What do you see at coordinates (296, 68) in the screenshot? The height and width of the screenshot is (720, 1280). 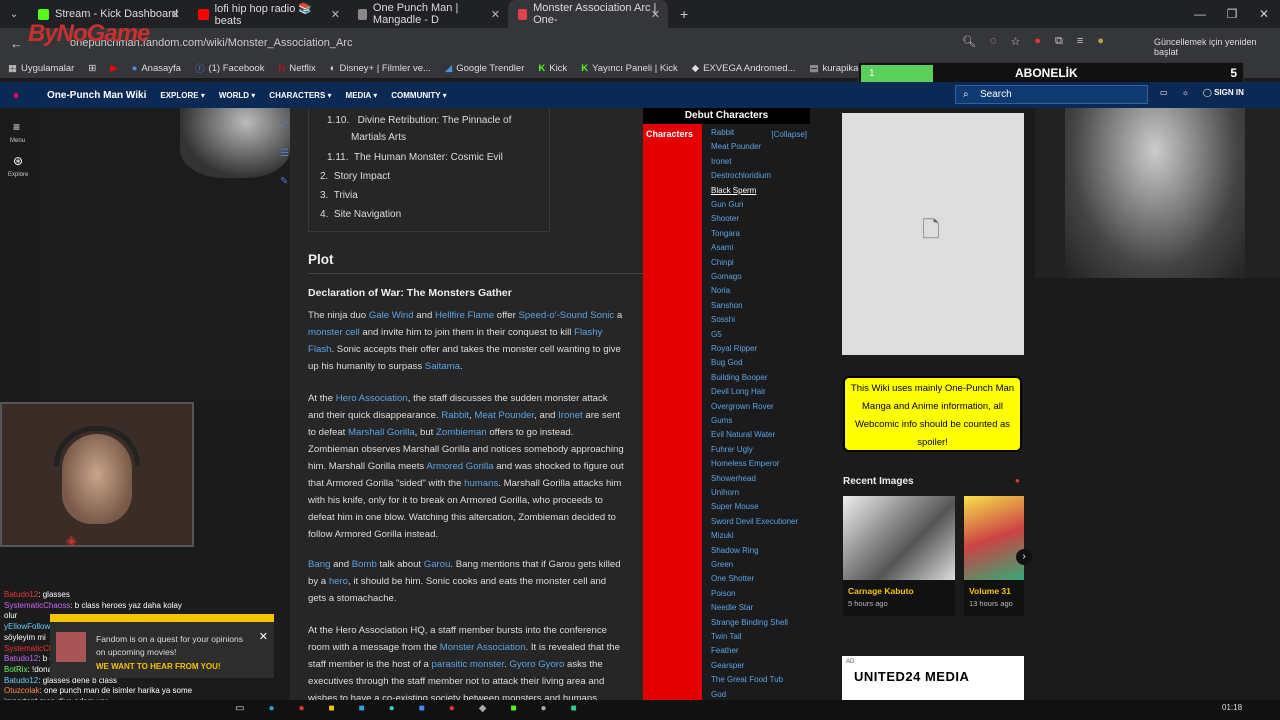 I see `bookmark-netflix: N Netflix` at bounding box center [296, 68].